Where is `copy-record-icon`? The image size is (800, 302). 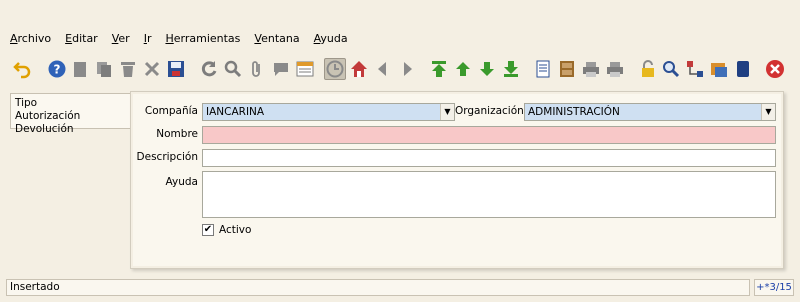
copy-record-icon is located at coordinates (104, 69).